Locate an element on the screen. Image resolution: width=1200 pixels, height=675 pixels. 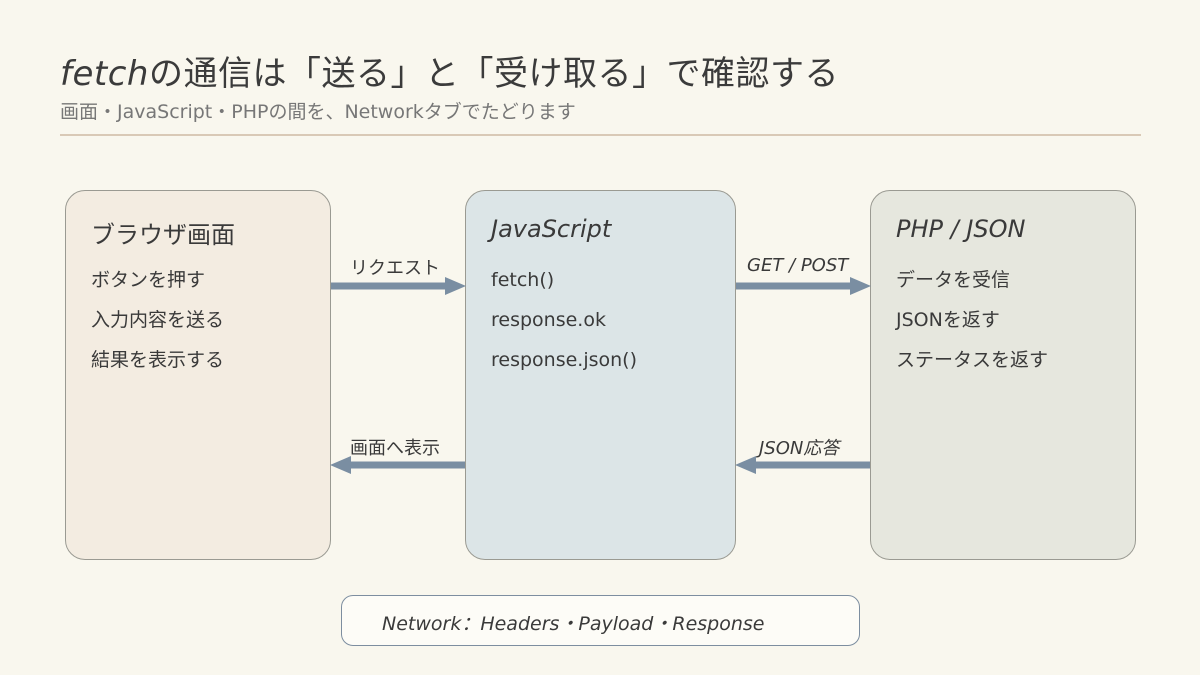
display-label: 画面へ表示 is located at coordinates (395, 448).